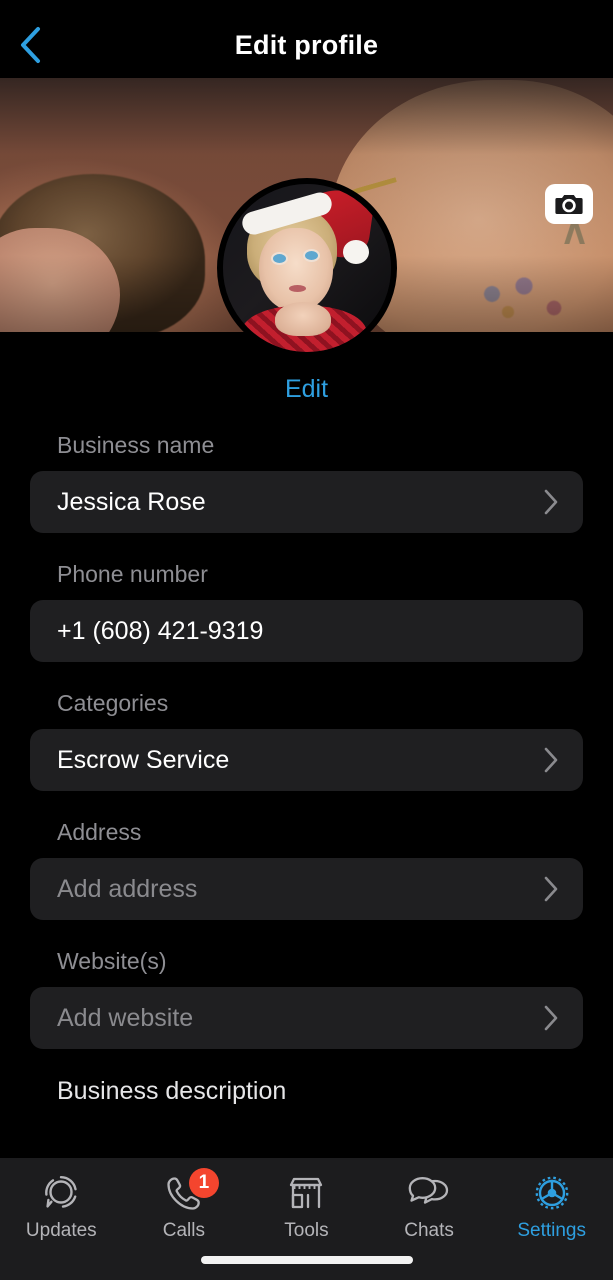  I want to click on change-cover-photo-button, so click(569, 204).